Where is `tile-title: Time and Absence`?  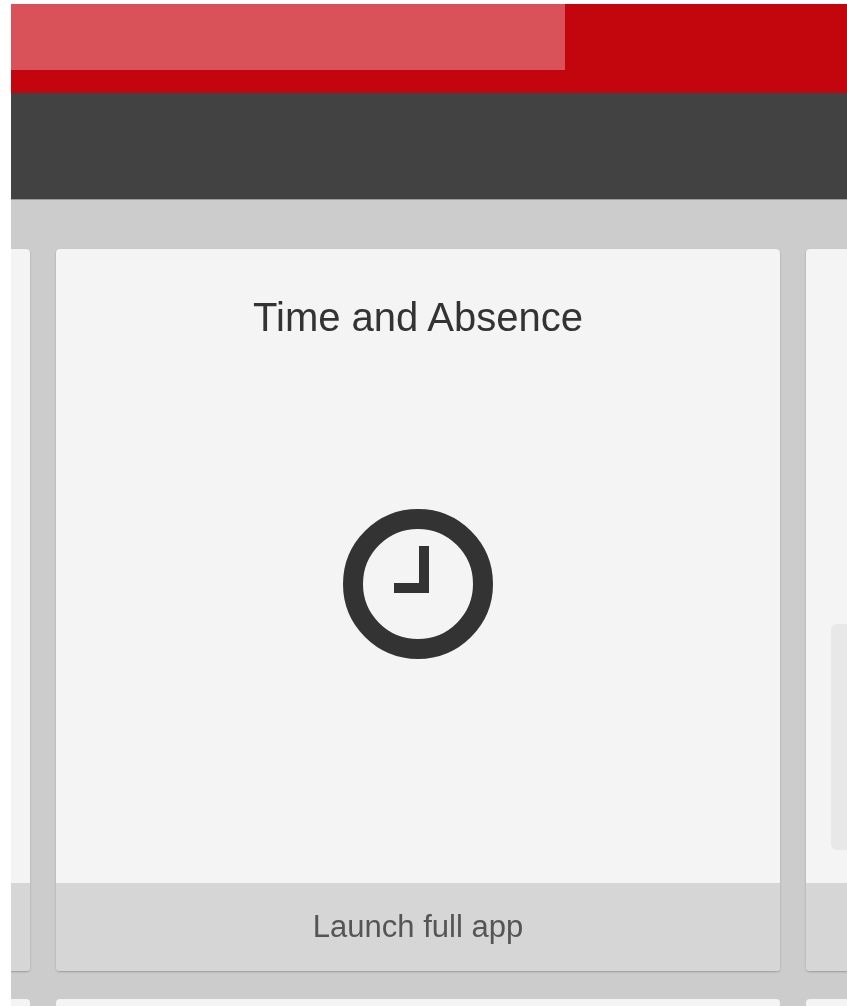
tile-title: Time and Absence is located at coordinates (418, 317).